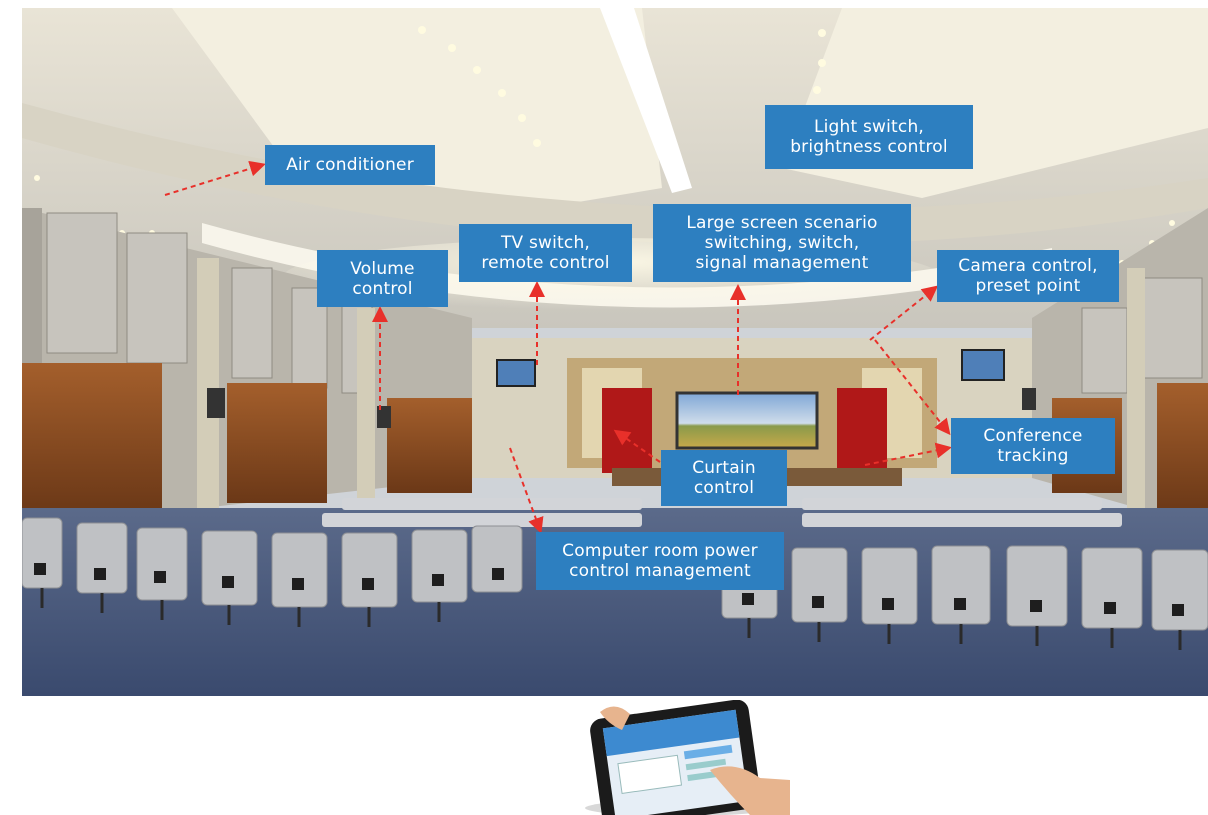 The width and height of the screenshot is (1208, 815). Describe the element at coordinates (687, 757) in the screenshot. I see `tablet-control-icon` at that location.